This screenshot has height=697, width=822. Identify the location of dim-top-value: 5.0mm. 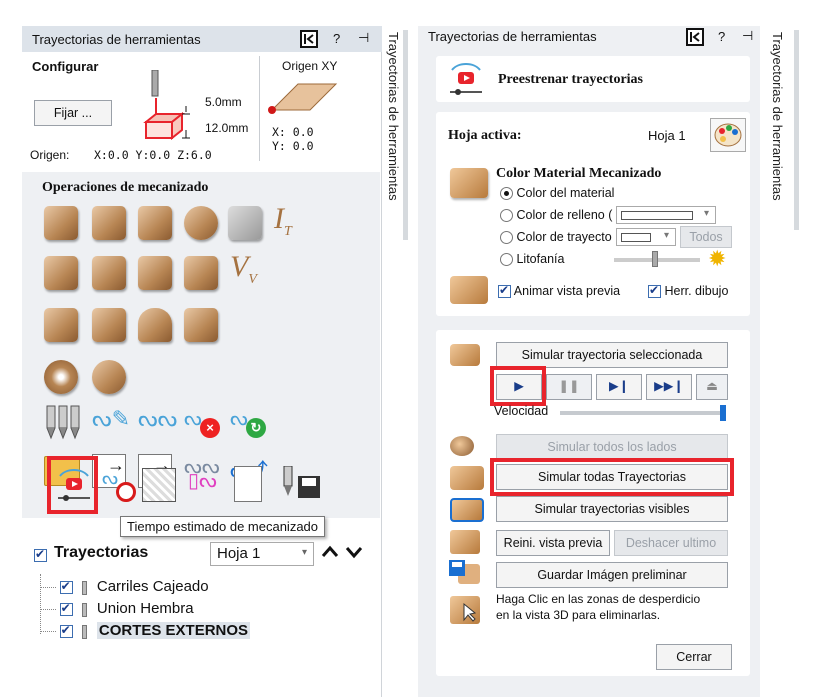
(223, 102).